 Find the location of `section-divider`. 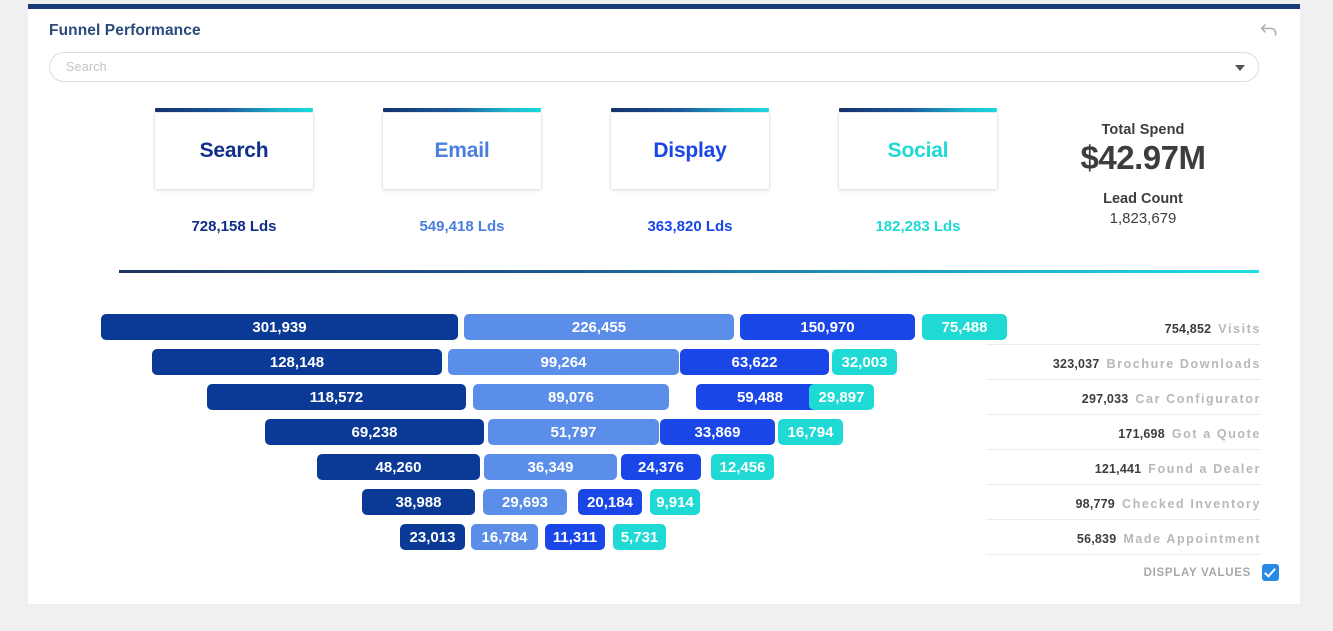

section-divider is located at coordinates (689, 271).